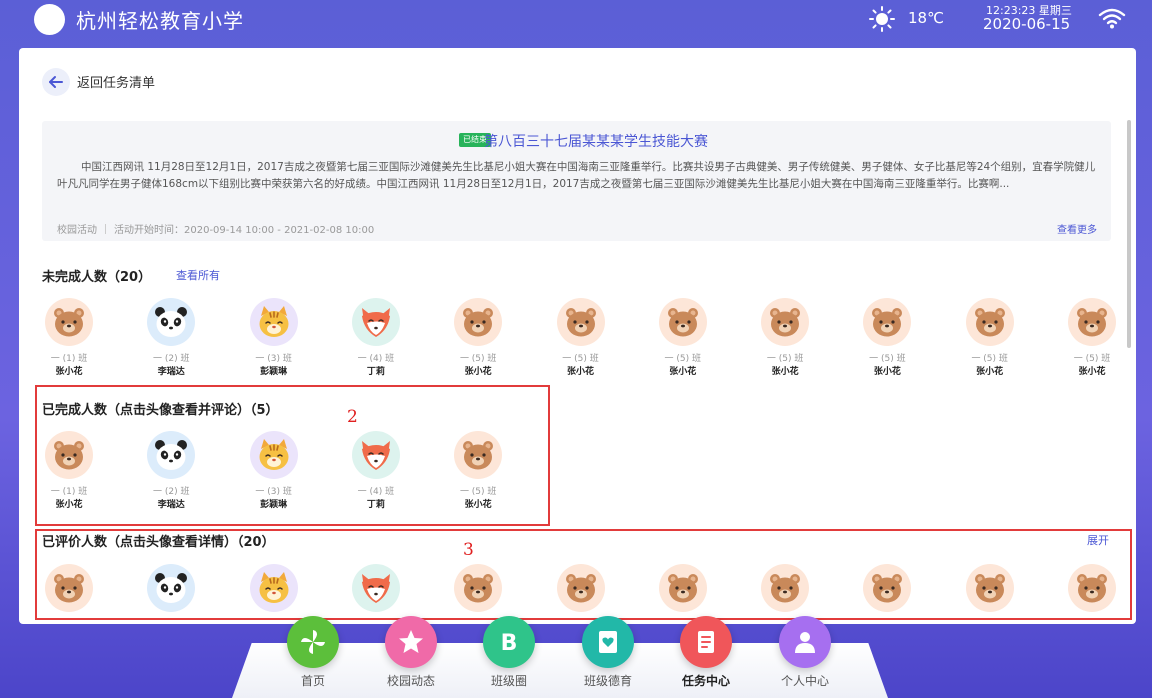 This screenshot has height=698, width=1152. I want to click on school-name: 杭州轻松教育小学, so click(160, 21).